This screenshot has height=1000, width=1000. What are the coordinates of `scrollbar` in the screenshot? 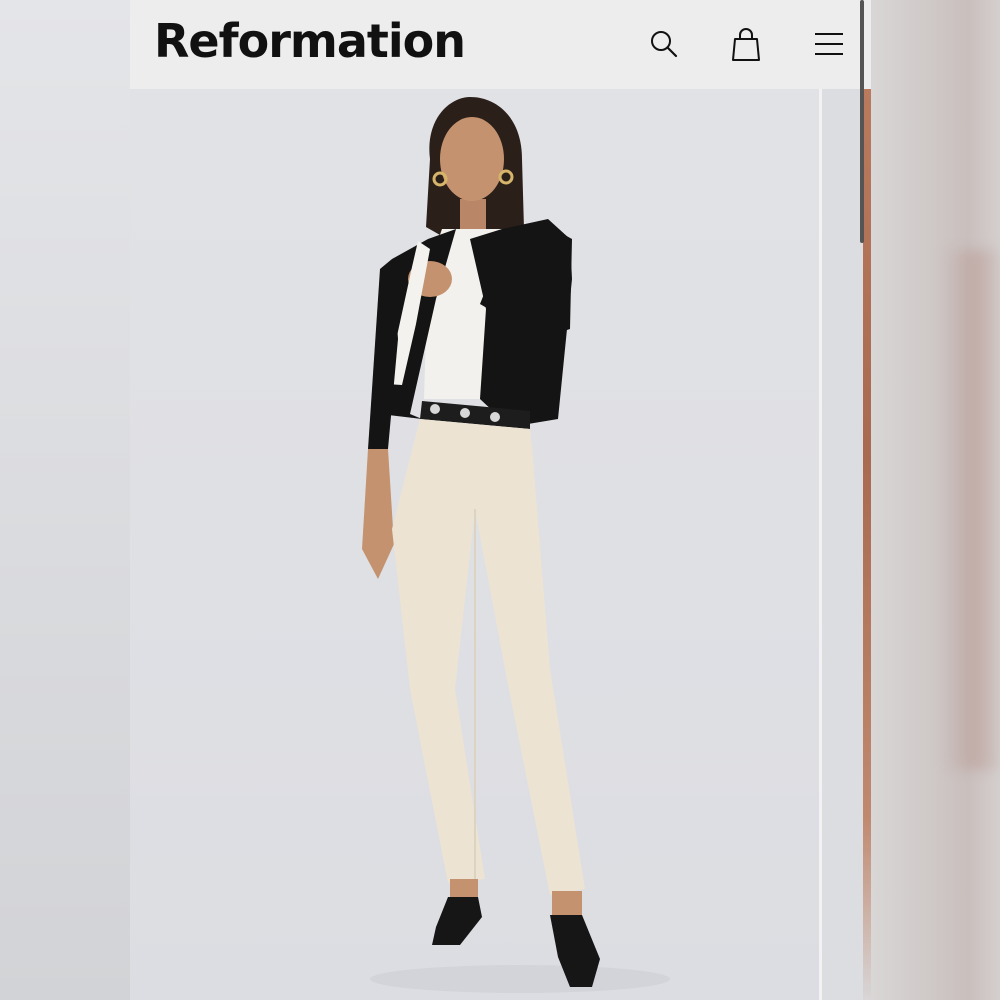 It's located at (862, 121).